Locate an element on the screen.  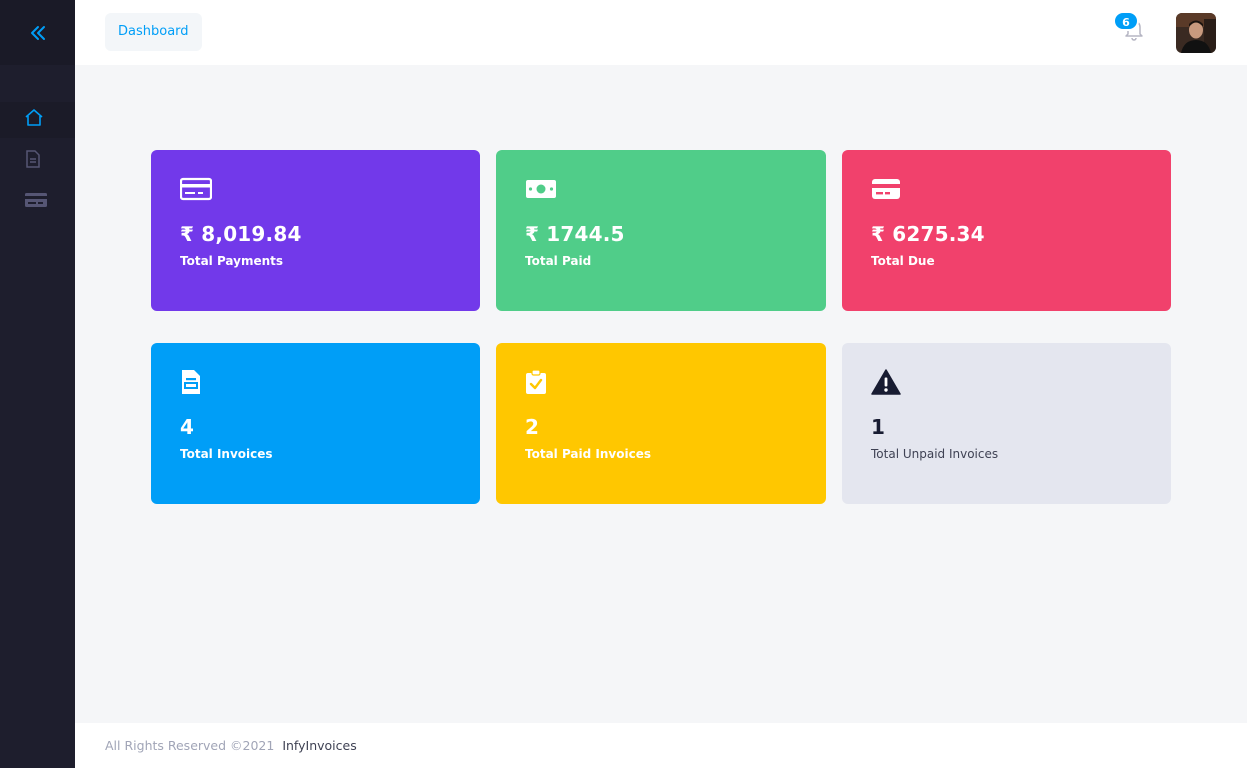
home-icon is located at coordinates (34, 120).